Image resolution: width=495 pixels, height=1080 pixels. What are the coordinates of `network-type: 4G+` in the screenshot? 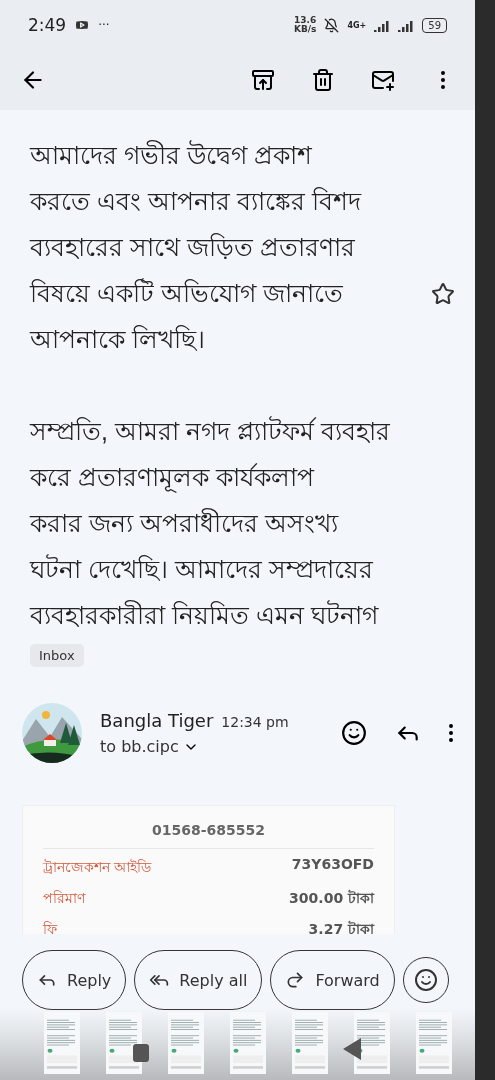 It's located at (357, 25).